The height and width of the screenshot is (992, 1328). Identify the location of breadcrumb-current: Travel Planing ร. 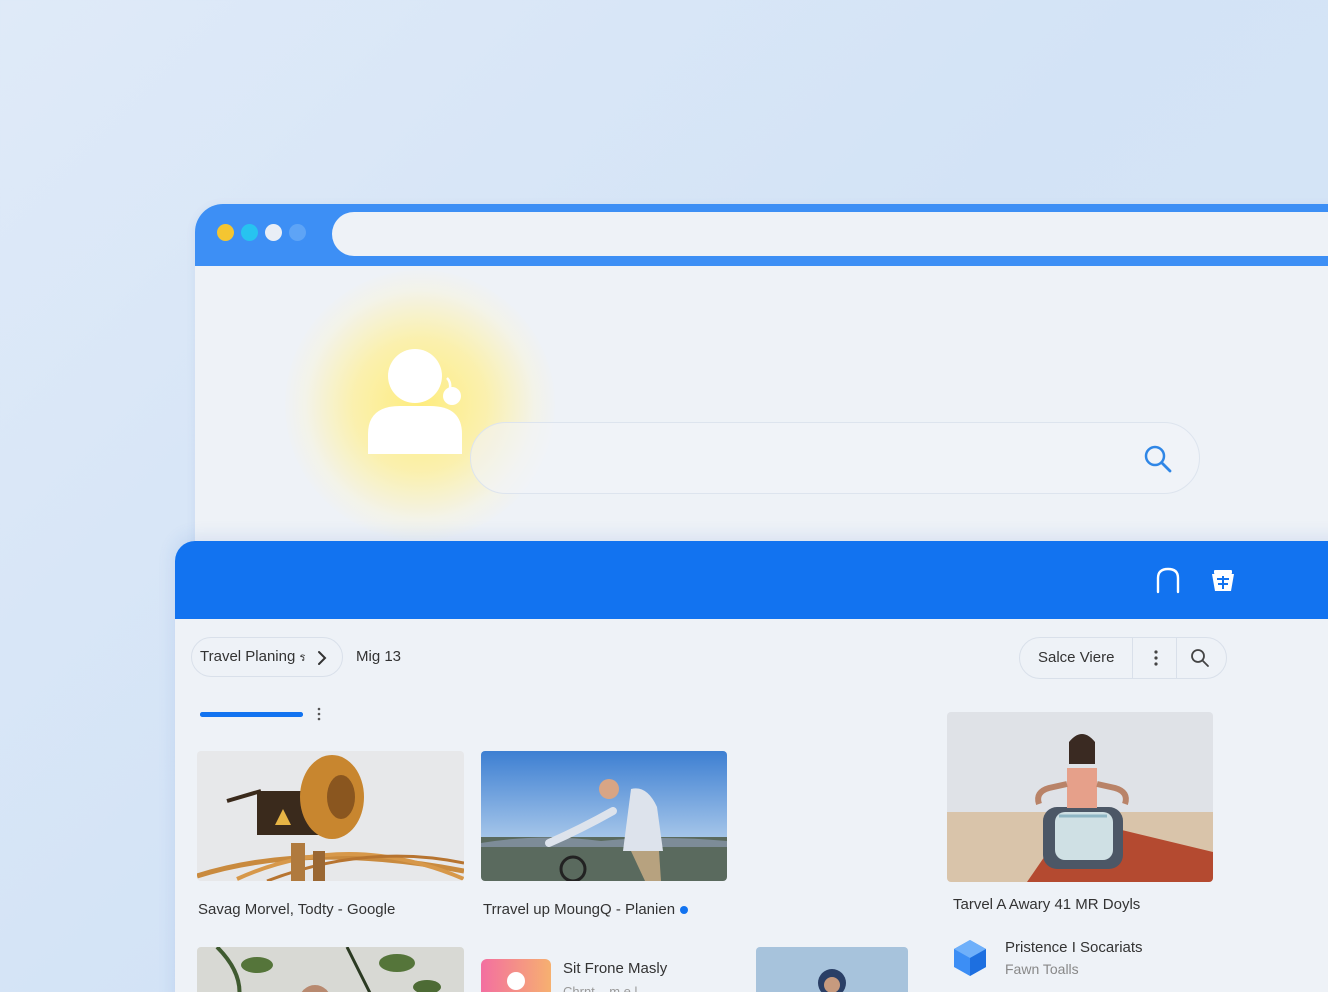
(252, 657).